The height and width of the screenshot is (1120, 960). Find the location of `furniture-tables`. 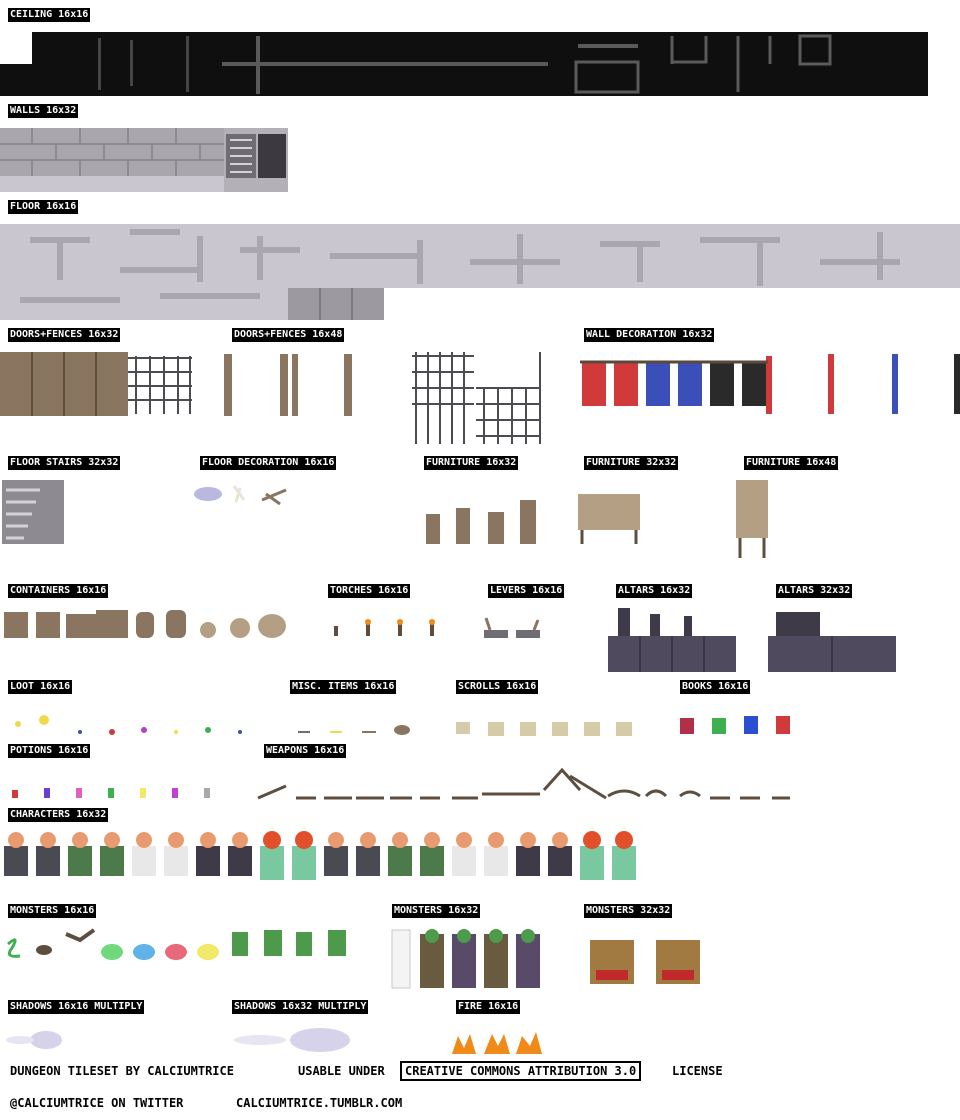

furniture-tables is located at coordinates (673, 509).